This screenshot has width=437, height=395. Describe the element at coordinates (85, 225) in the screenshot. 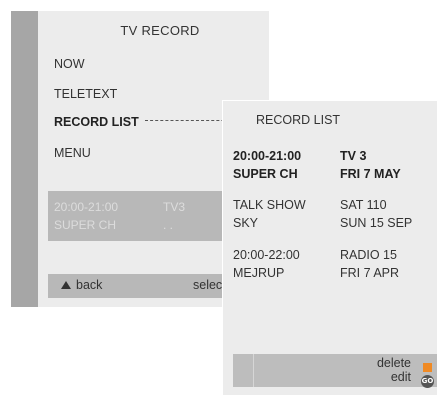

I see `selected-name: SUPER CH` at that location.